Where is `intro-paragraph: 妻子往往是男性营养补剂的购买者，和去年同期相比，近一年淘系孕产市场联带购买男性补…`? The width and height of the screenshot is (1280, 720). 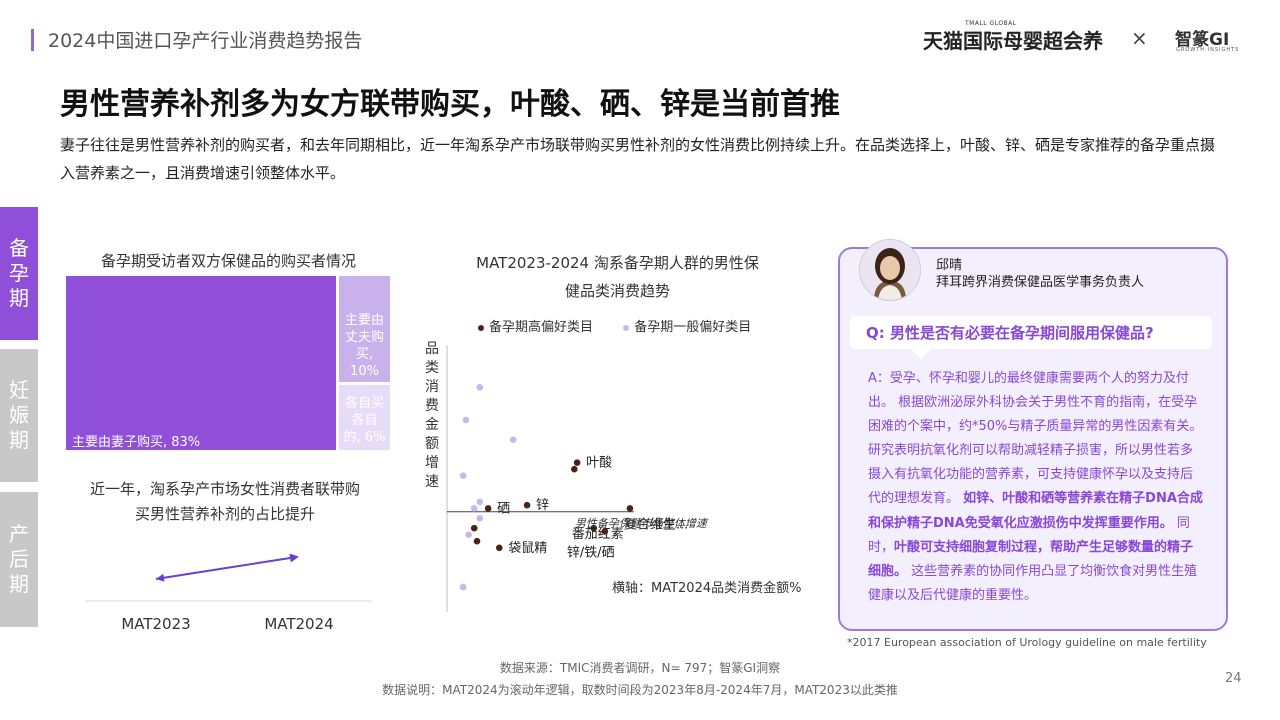
intro-paragraph: 妻子往往是男性营养补剂的购买者，和去年同期相比，近一年淘系孕产市场联带购买男性补… is located at coordinates (638, 159).